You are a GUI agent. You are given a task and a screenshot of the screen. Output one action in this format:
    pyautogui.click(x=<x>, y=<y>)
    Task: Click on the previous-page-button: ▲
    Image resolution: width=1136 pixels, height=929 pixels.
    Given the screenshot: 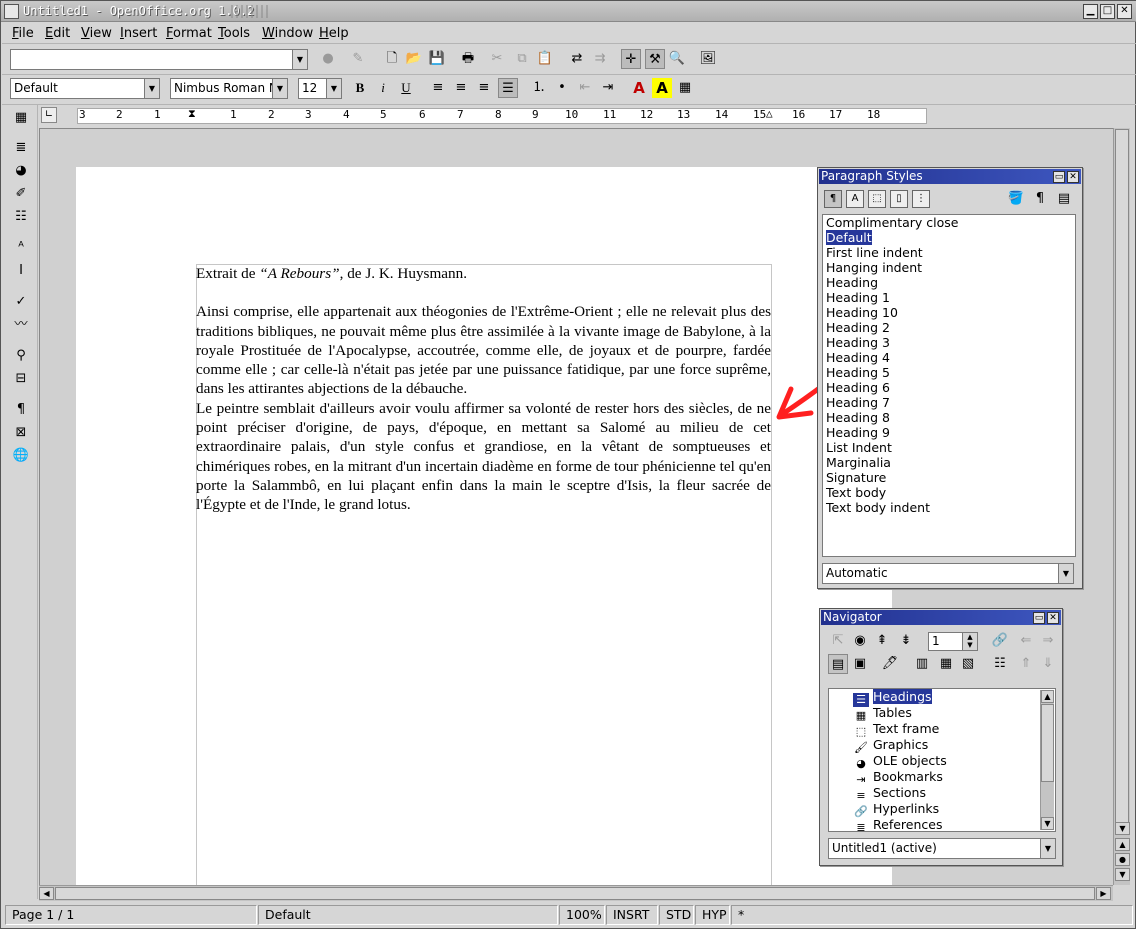 What is the action you would take?
    pyautogui.click(x=1122, y=844)
    